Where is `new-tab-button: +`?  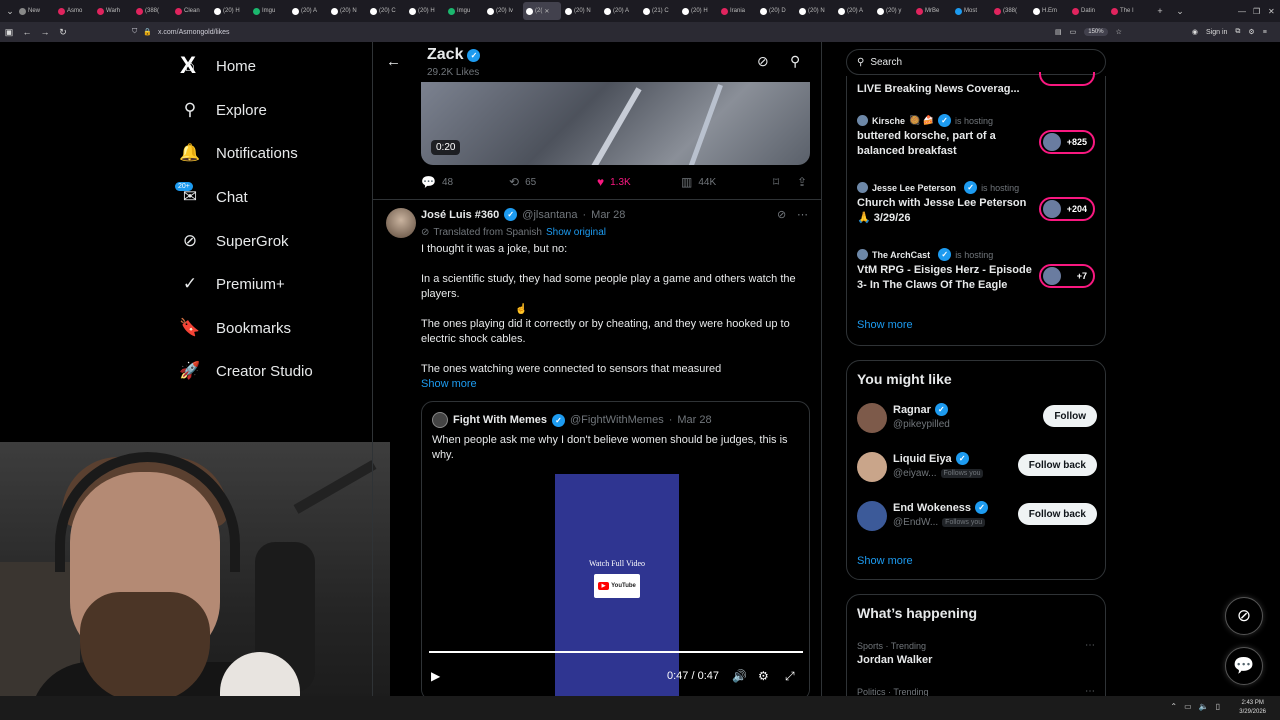 new-tab-button: + is located at coordinates (1160, 11).